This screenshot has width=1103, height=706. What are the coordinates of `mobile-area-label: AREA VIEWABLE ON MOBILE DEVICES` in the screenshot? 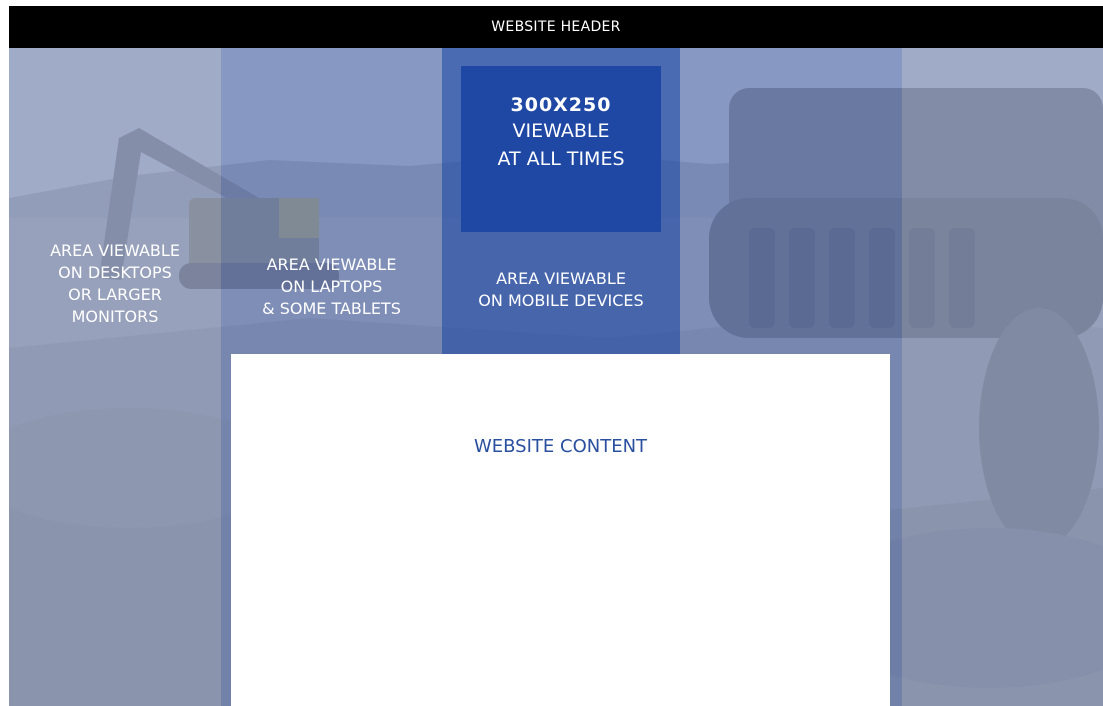 It's located at (561, 290).